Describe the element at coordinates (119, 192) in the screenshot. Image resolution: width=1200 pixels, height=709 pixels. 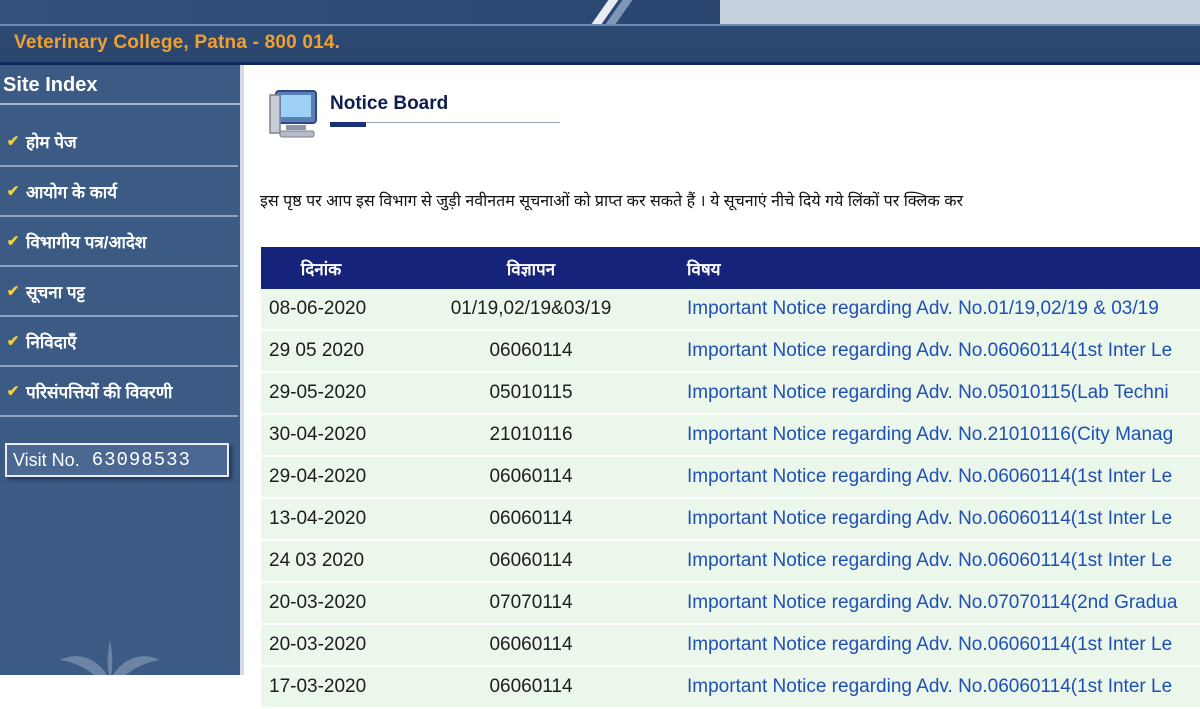
I see `sidebar-item-commission-work: ✔ आयोग के कार्य` at that location.